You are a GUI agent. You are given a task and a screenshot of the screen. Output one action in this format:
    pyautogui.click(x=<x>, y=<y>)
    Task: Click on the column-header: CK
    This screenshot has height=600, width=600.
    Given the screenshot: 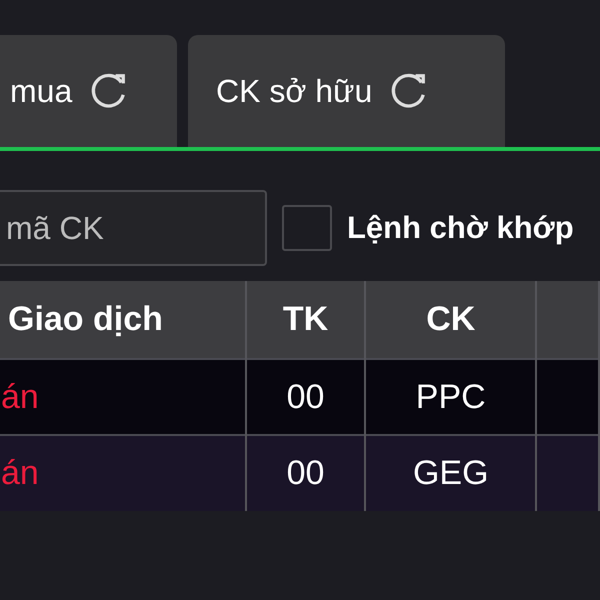 What is the action you would take?
    pyautogui.click(x=450, y=320)
    